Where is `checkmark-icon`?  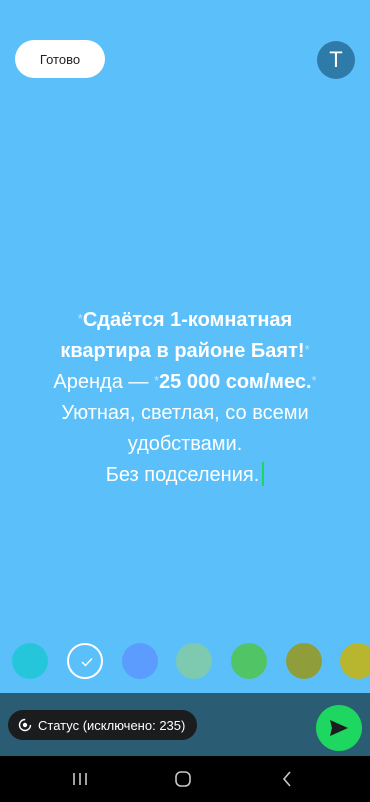
checkmark-icon is located at coordinates (87, 662).